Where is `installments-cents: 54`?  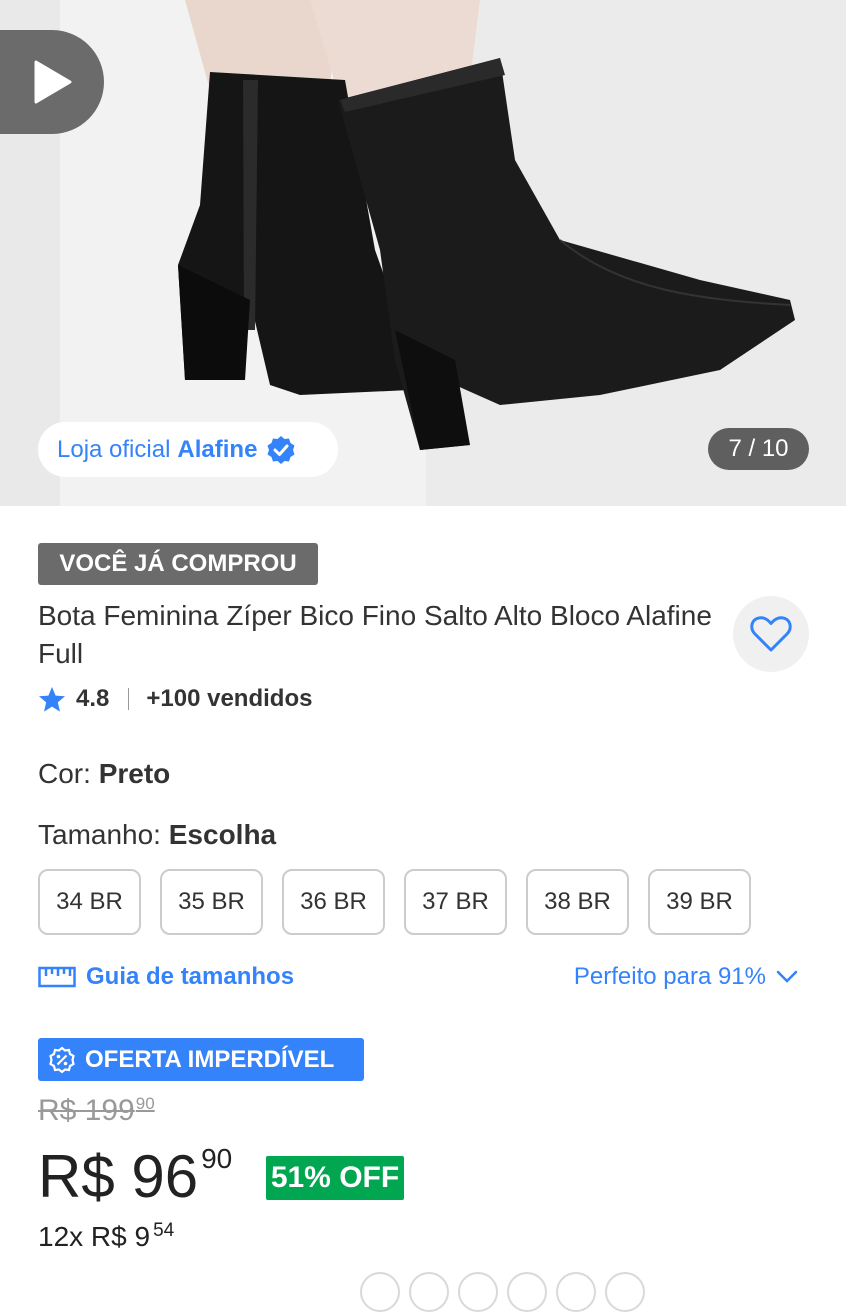
installments-cents: 54 is located at coordinates (164, 1230).